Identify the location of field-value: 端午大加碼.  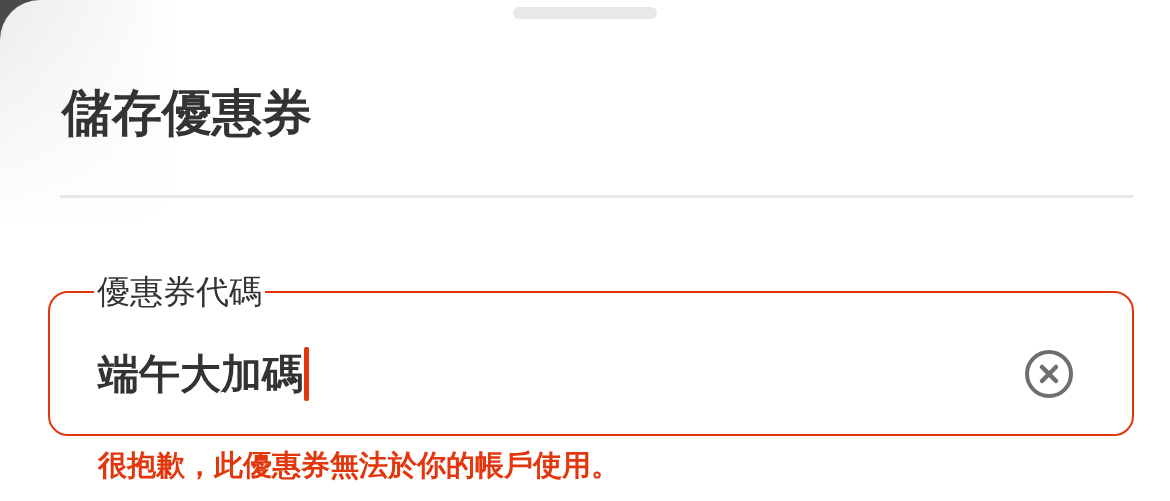
(200, 374).